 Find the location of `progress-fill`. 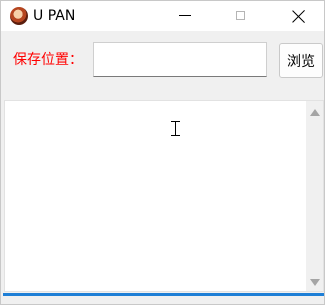

progress-fill is located at coordinates (163, 294).